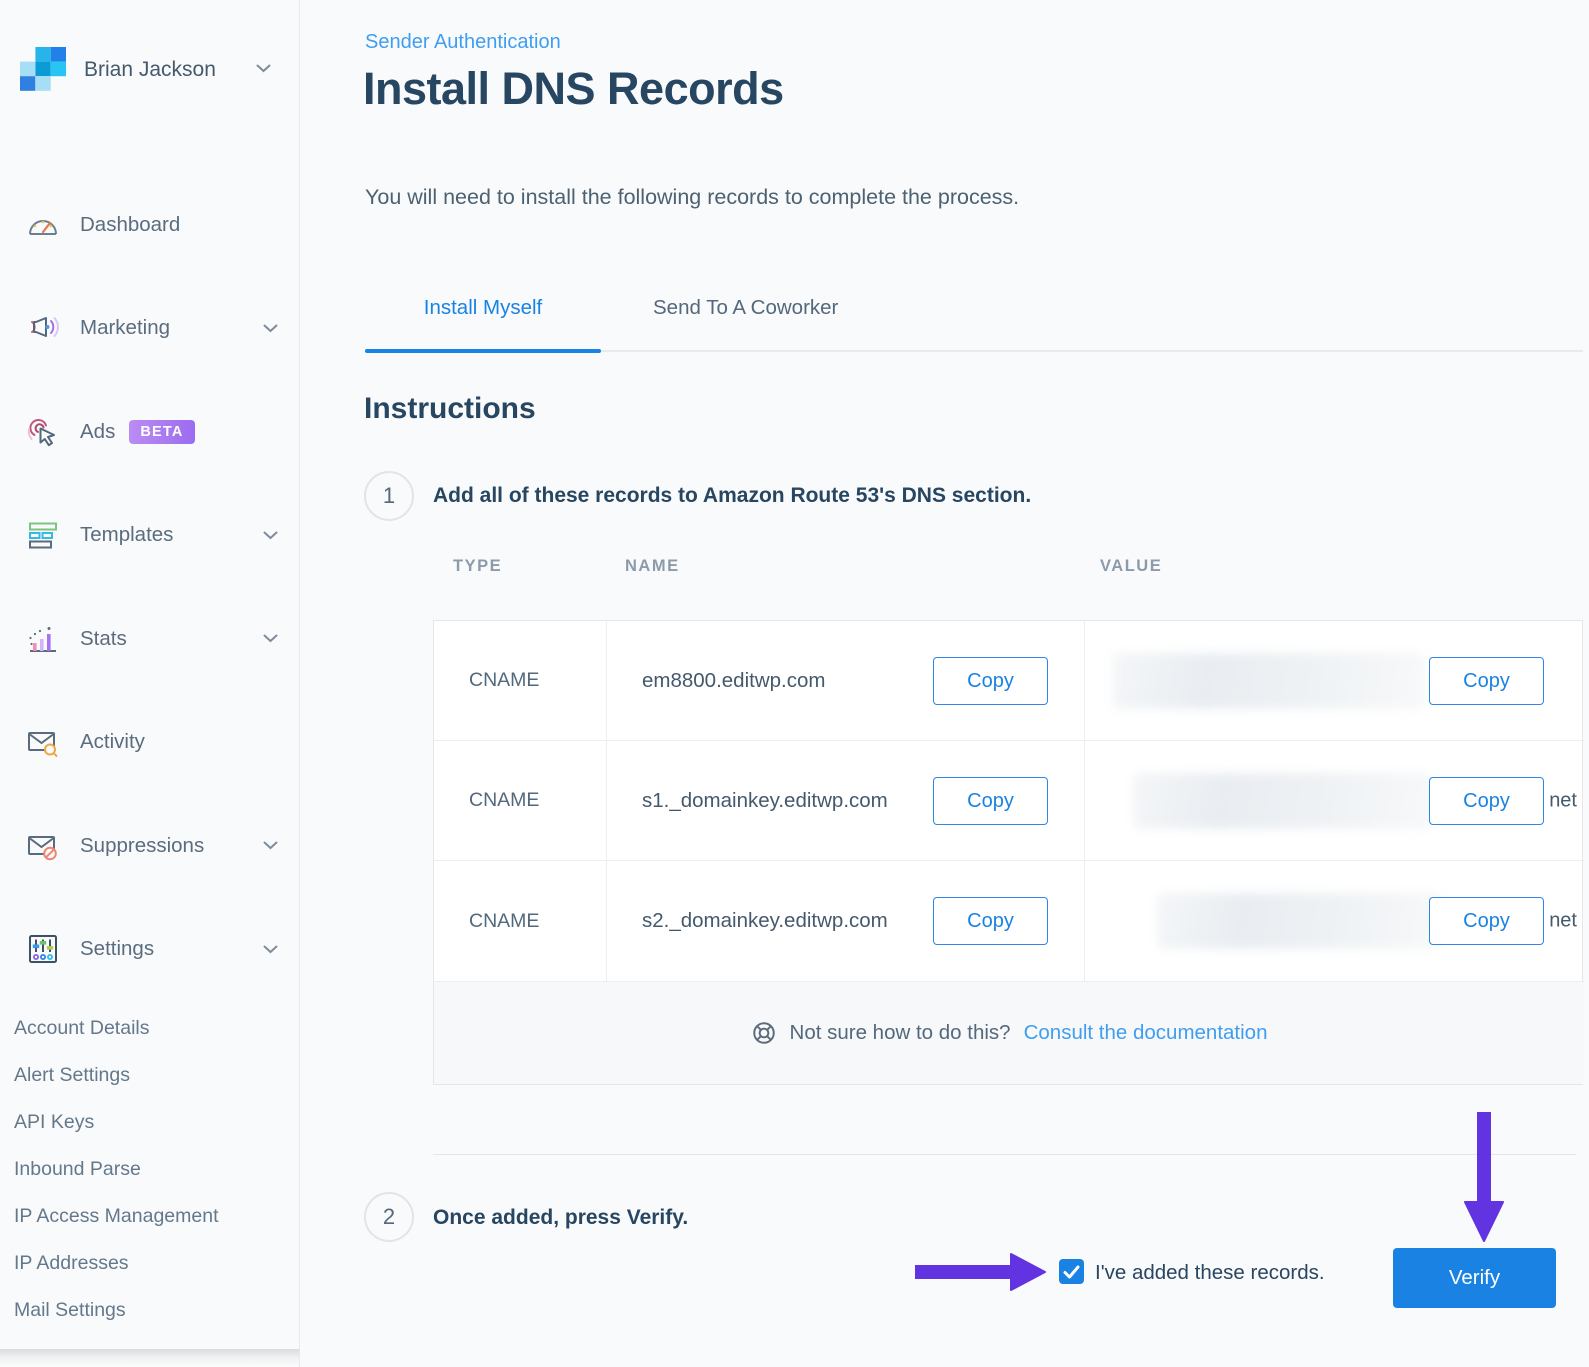  What do you see at coordinates (112, 742) in the screenshot?
I see `sidebar-item-label: Activity` at bounding box center [112, 742].